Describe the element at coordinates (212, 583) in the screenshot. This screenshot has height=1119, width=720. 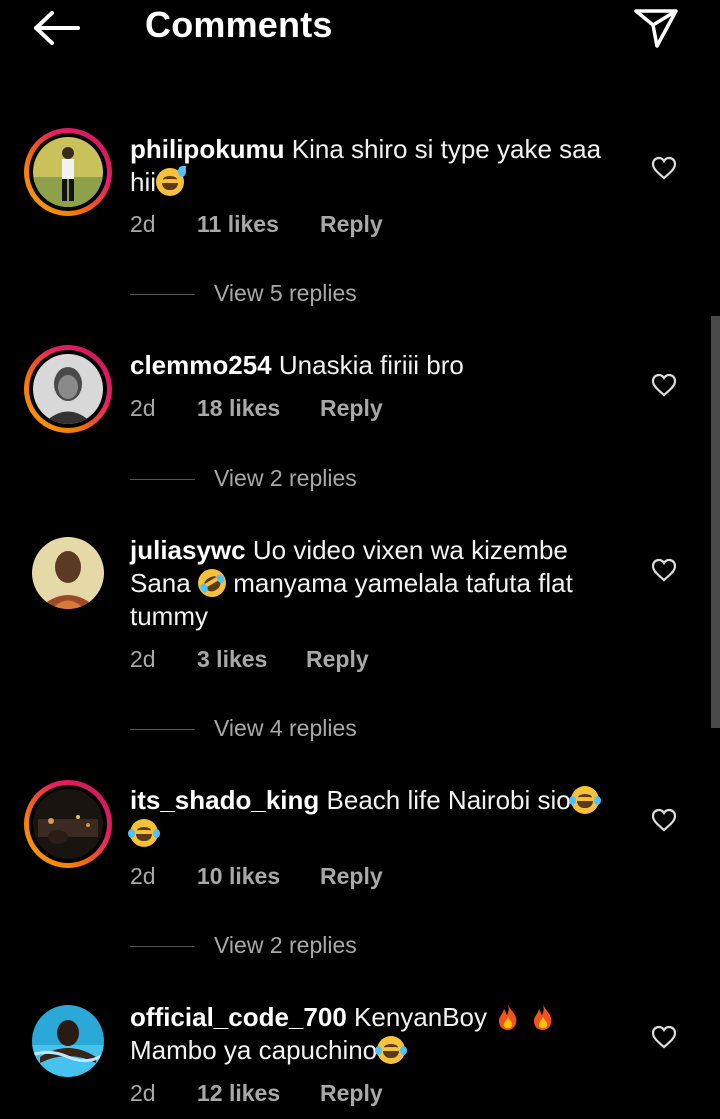
I see `rolling-laughing-emoji-icon` at that location.